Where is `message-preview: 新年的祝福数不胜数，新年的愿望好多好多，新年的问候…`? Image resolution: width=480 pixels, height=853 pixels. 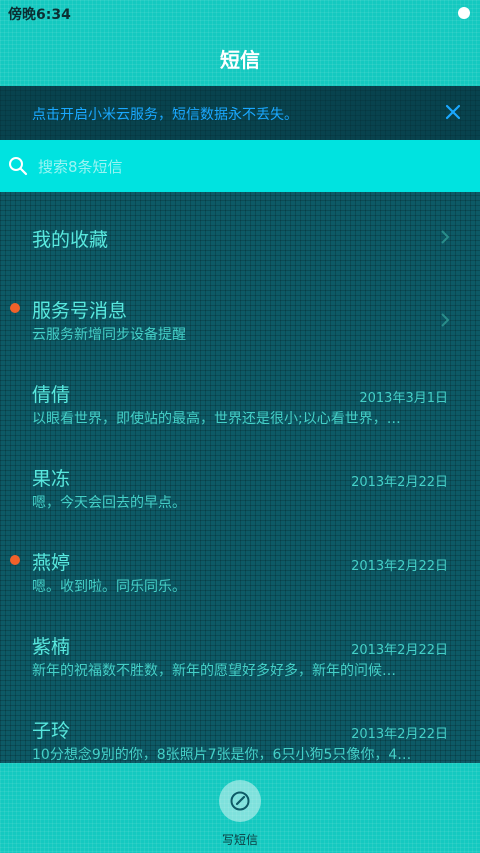
message-preview: 新年的祝福数不胜数，新年的愿望好多好多，新年的问候… is located at coordinates (214, 671).